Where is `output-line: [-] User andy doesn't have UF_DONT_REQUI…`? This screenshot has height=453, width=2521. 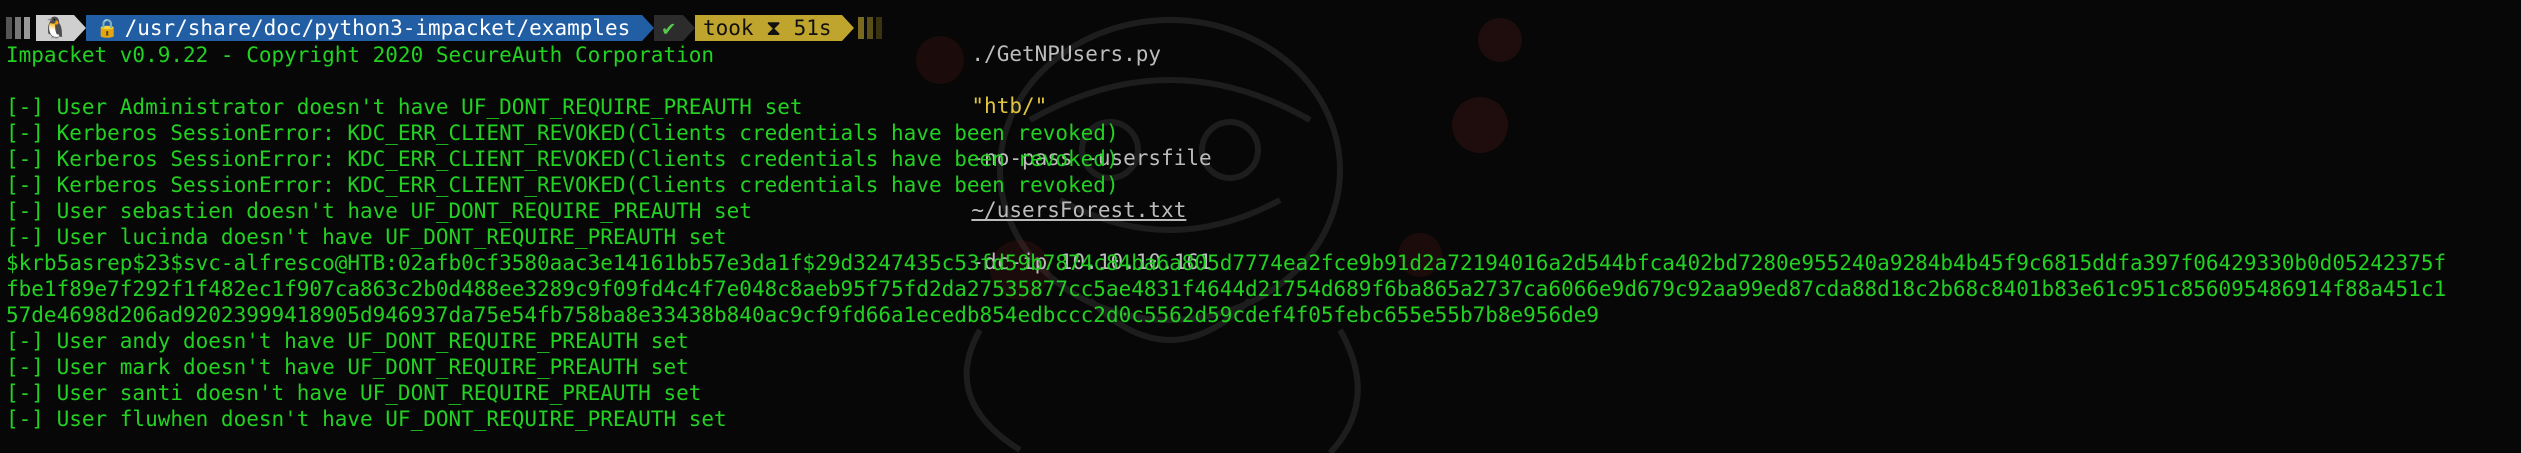
output-line: [-] User andy doesn't have UF_DONT_REQUI… is located at coordinates (347, 341).